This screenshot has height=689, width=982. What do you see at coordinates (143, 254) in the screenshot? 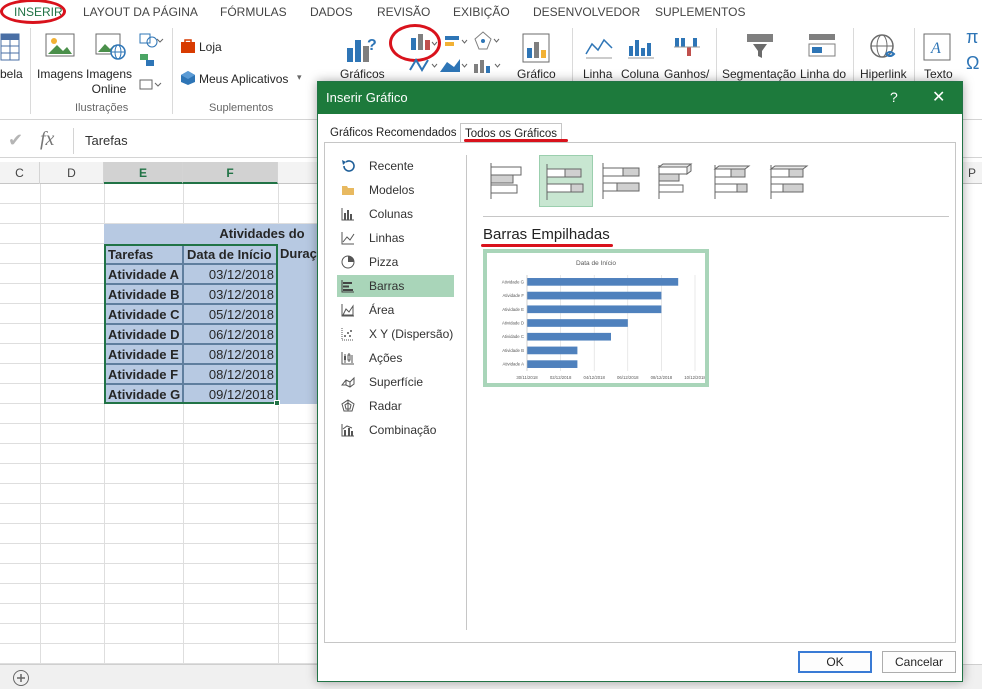
I see `header-cell-tarefas: Tarefas` at bounding box center [143, 254].